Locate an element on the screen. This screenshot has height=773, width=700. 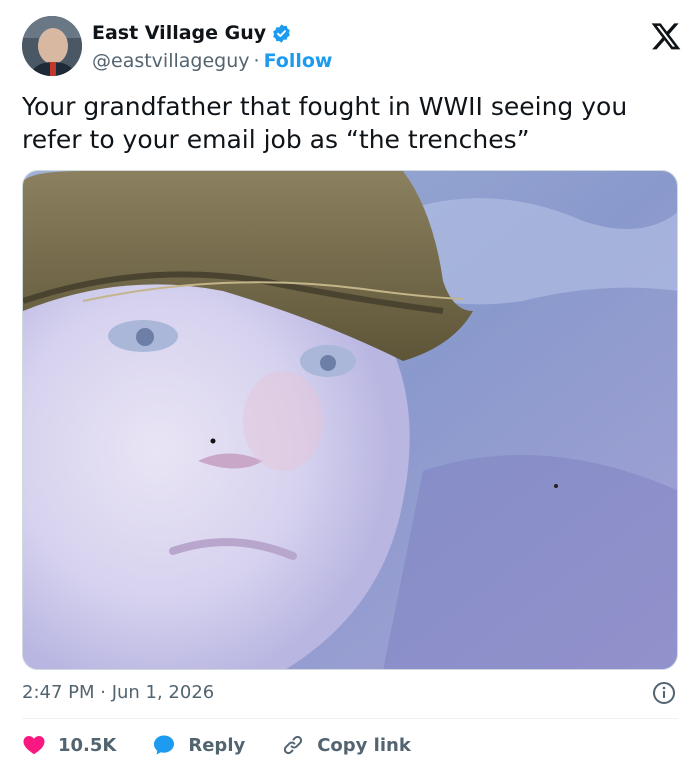
link-icon is located at coordinates (293, 745).